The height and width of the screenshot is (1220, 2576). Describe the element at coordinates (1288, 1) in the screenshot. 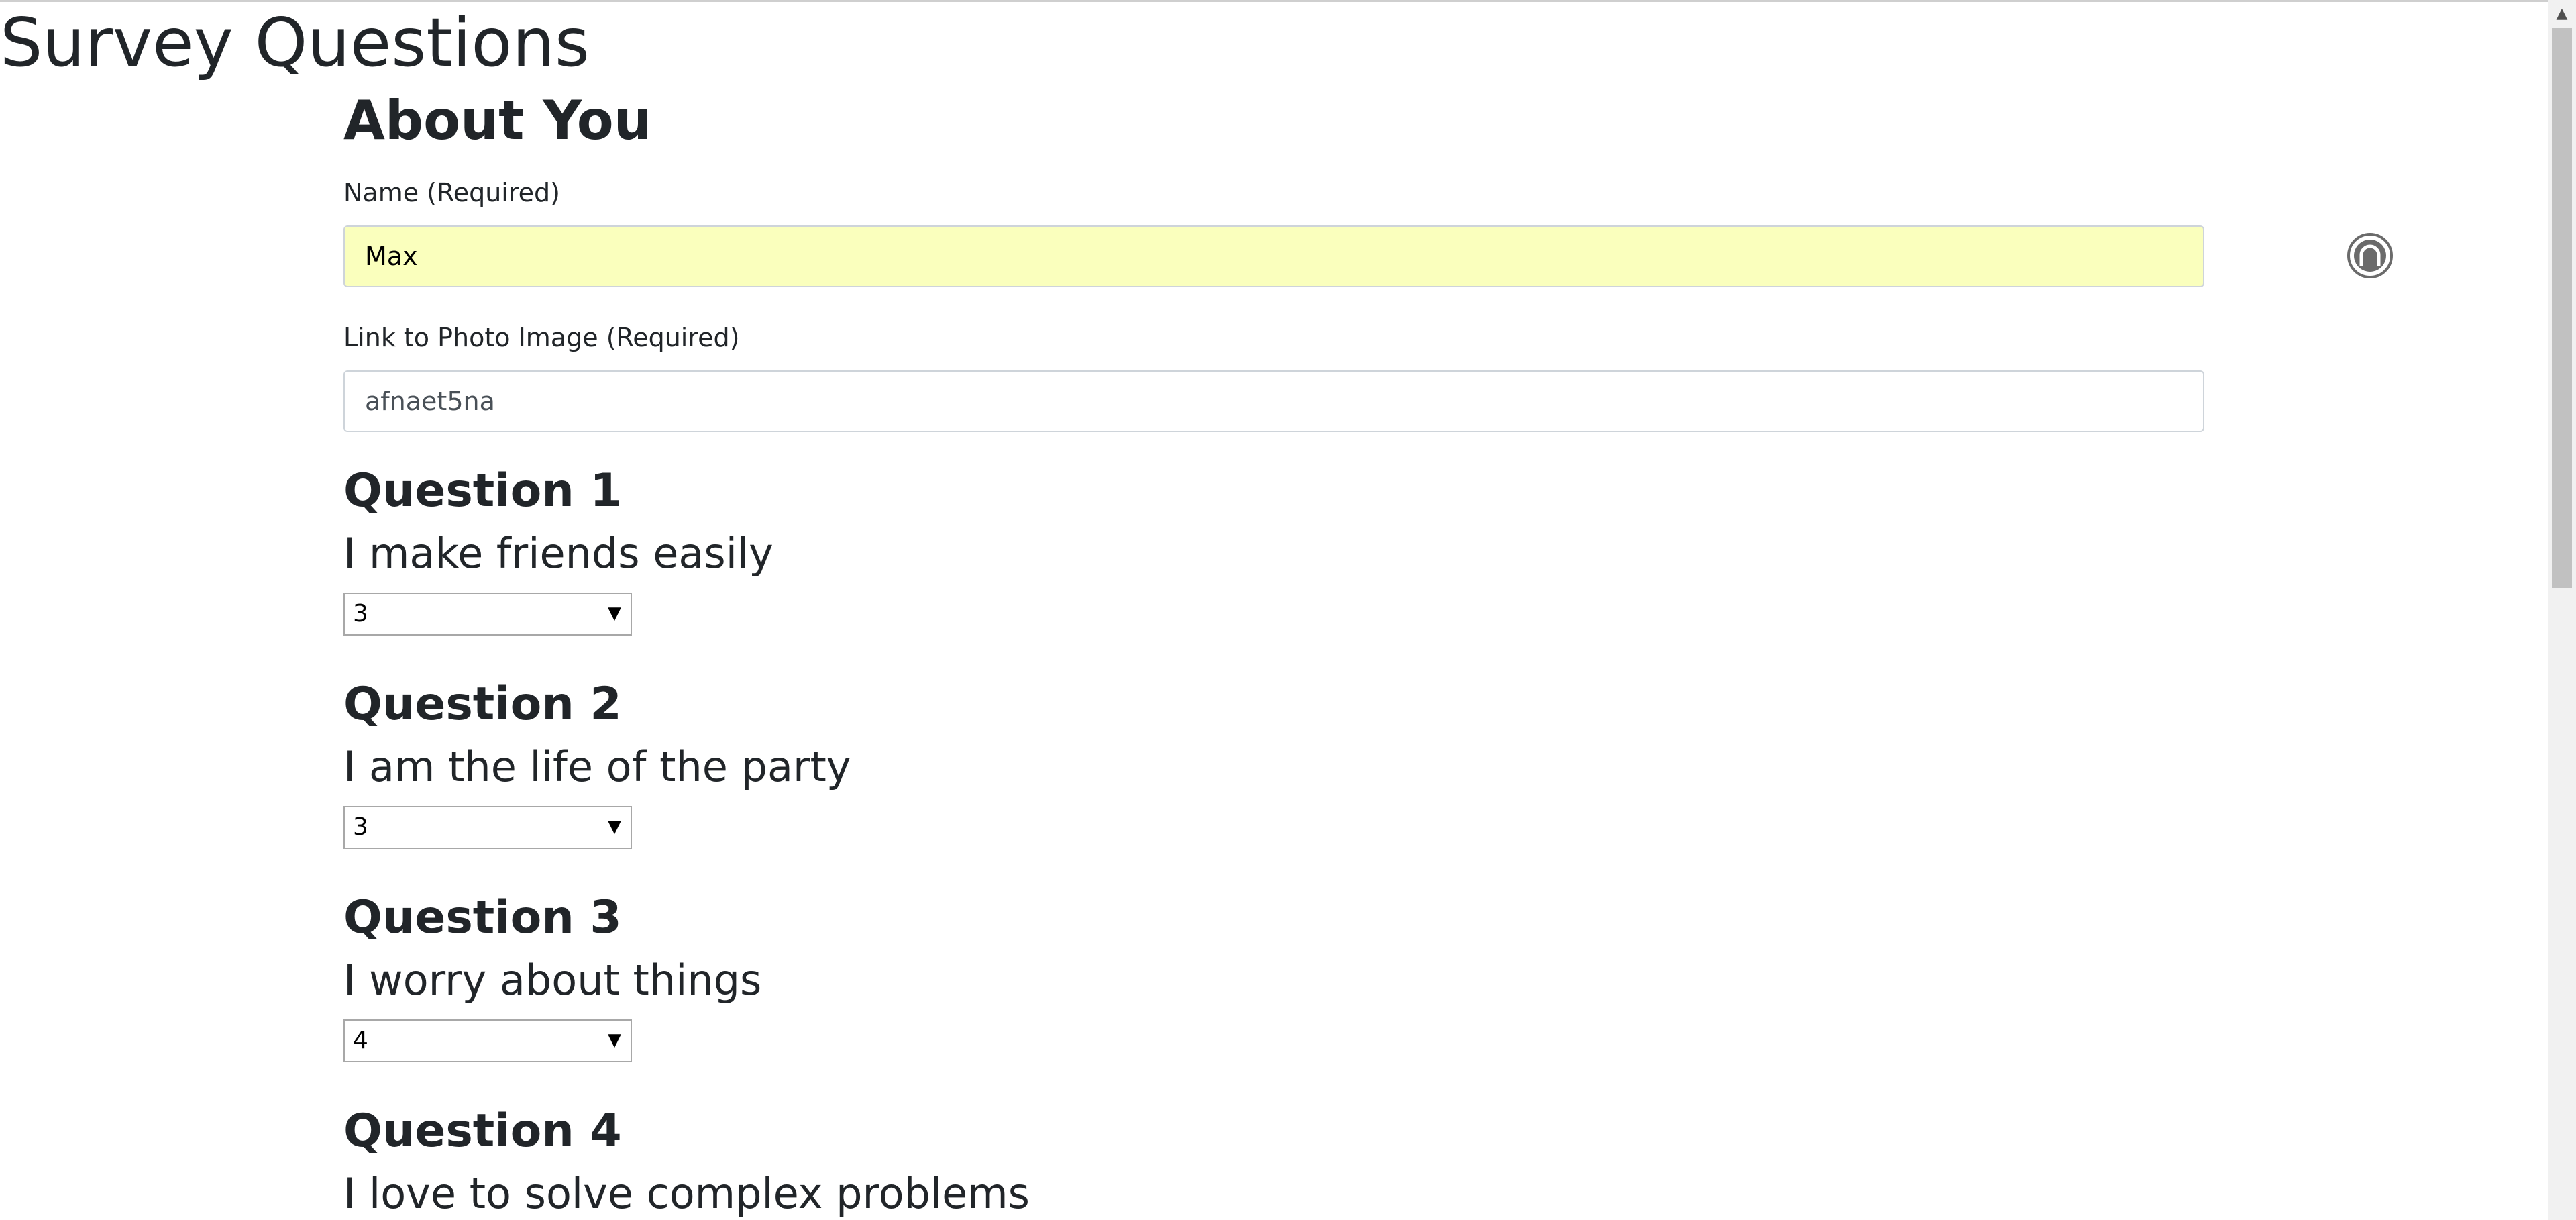

I see `top-border` at that location.